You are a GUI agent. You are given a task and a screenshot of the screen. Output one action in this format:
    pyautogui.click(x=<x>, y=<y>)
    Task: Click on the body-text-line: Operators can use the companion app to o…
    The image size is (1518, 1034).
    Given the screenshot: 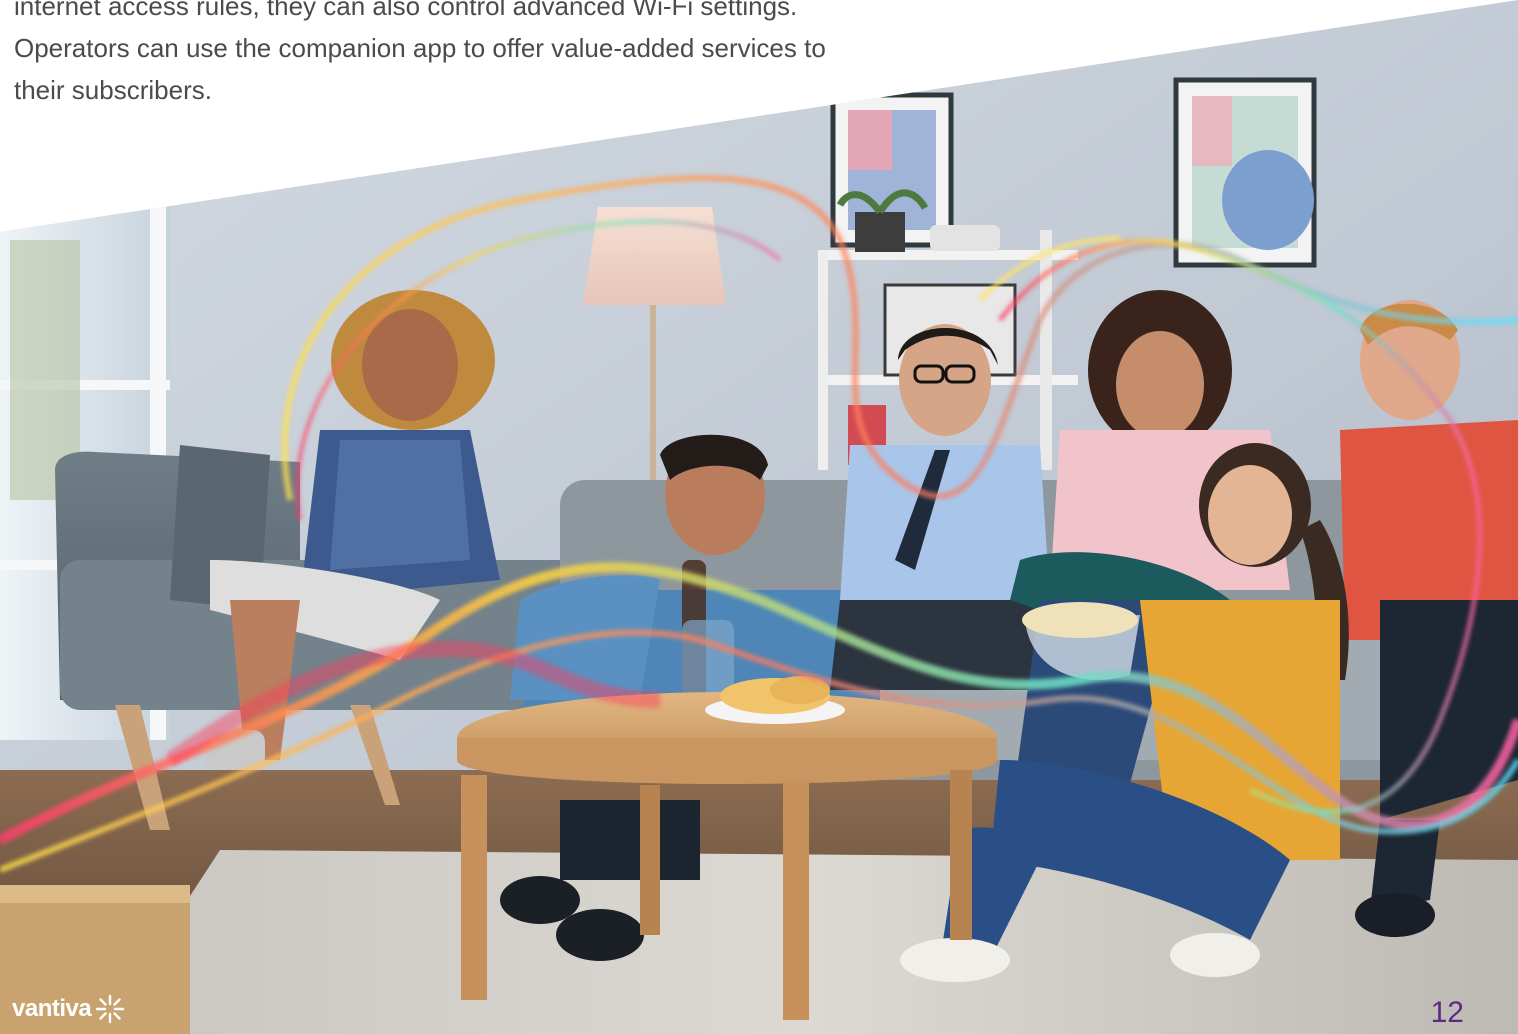 What is the action you would take?
    pyautogui.click(x=420, y=48)
    